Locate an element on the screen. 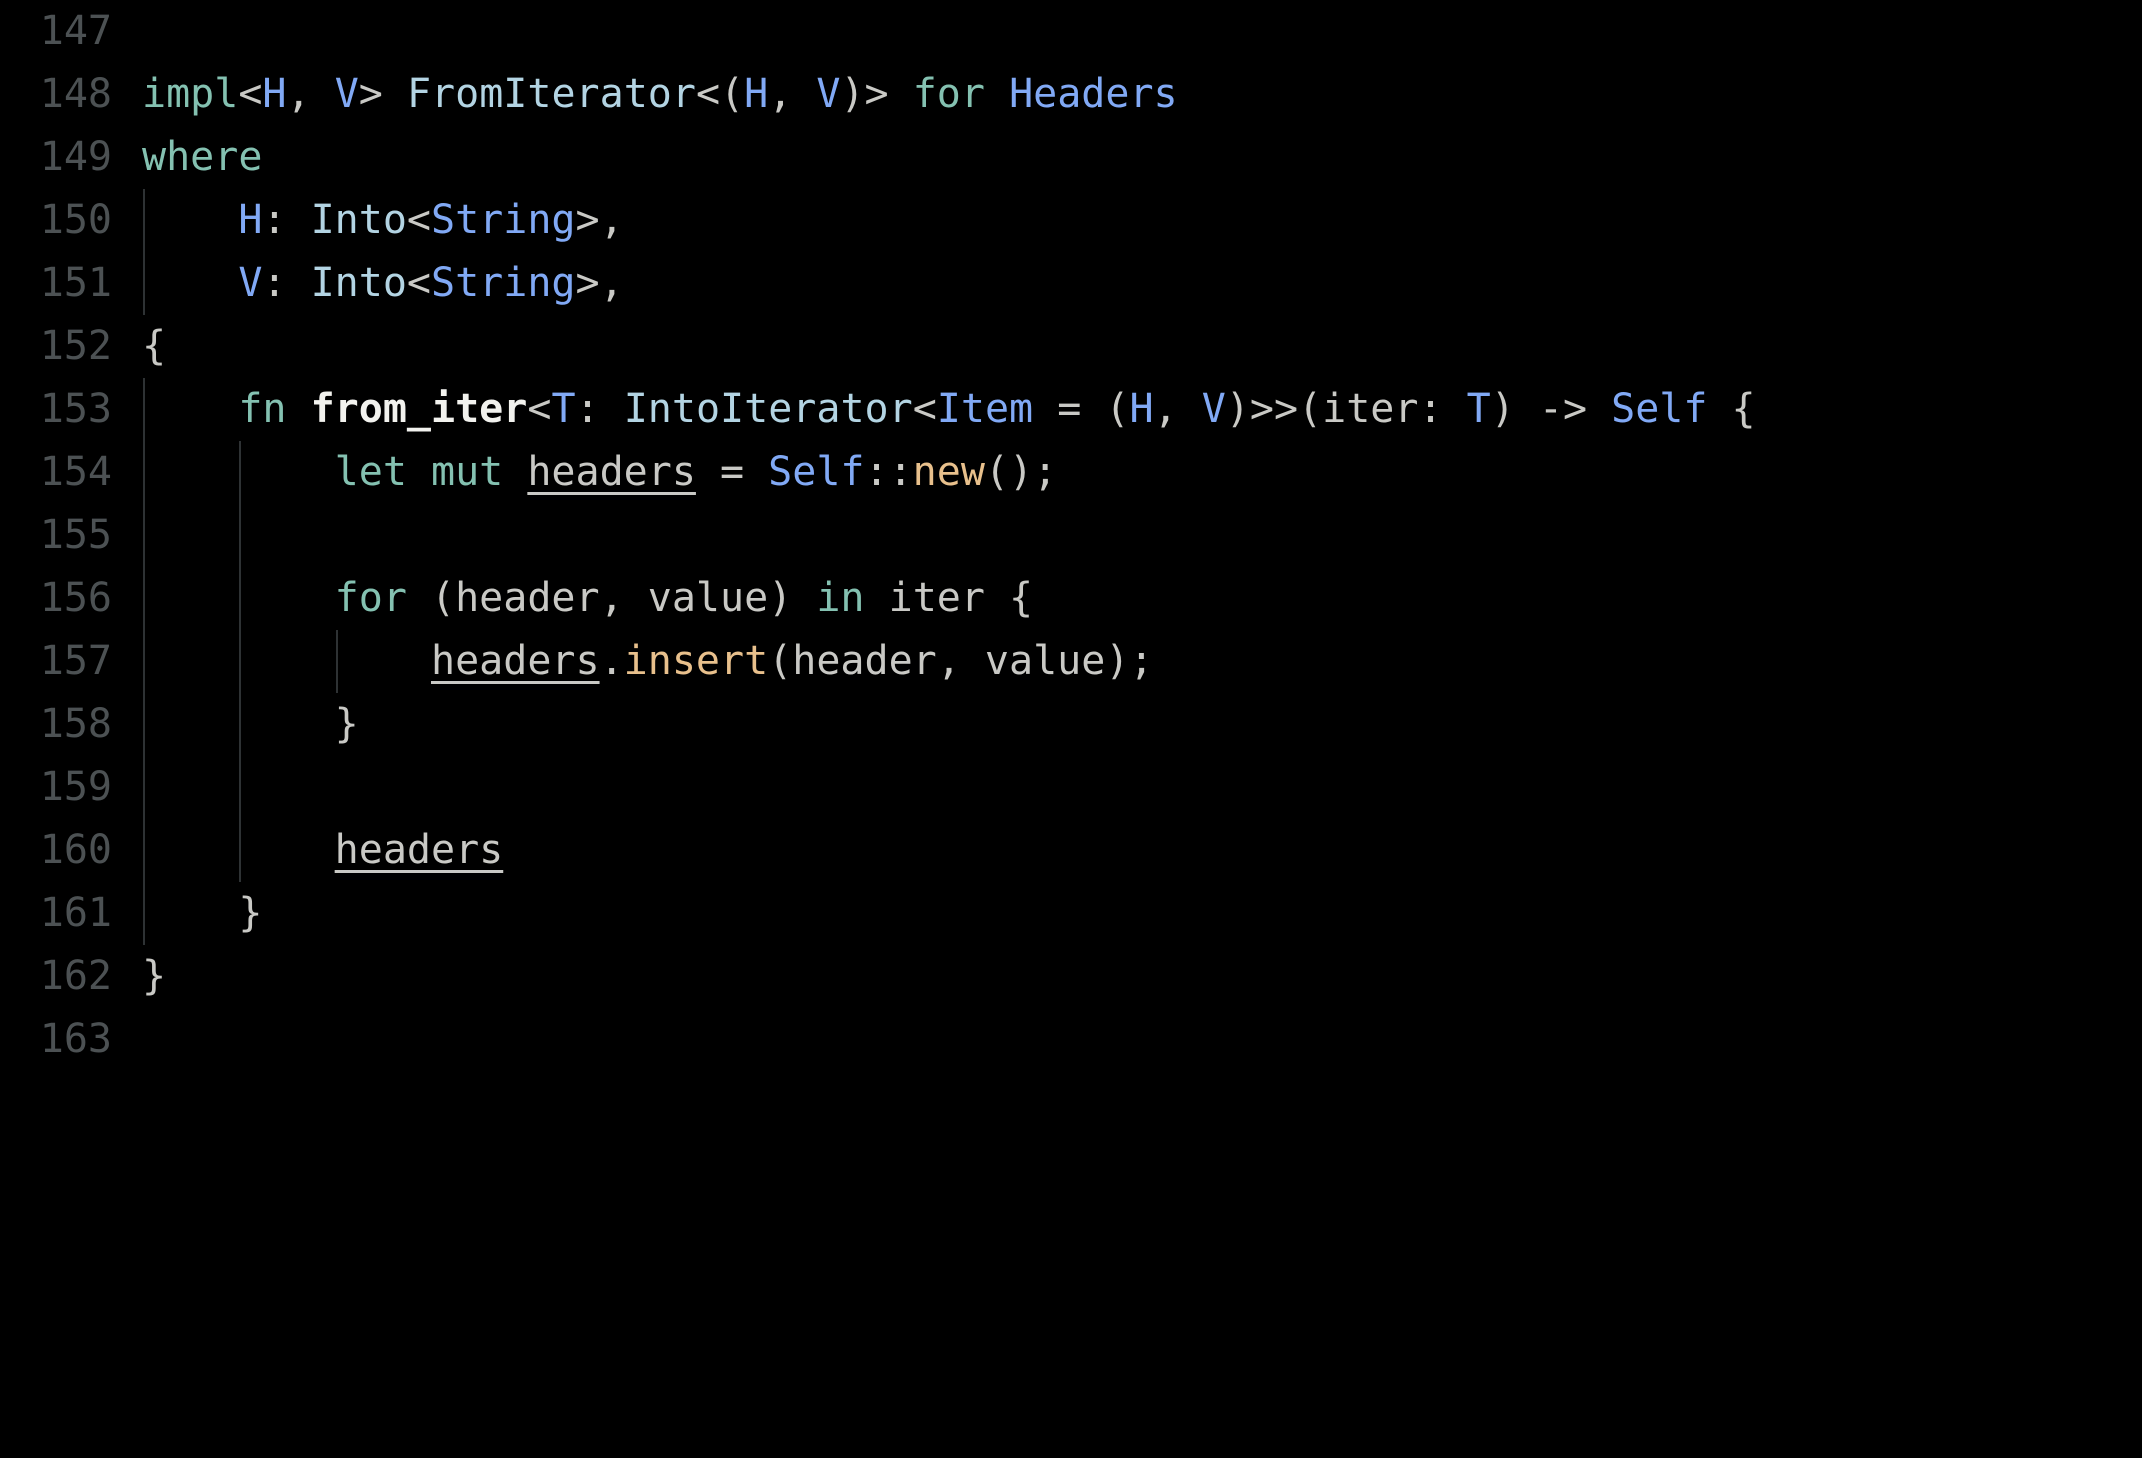 The width and height of the screenshot is (2142, 1458). code-line: 156 for (header, value) in iter { is located at coordinates (1071, 598).